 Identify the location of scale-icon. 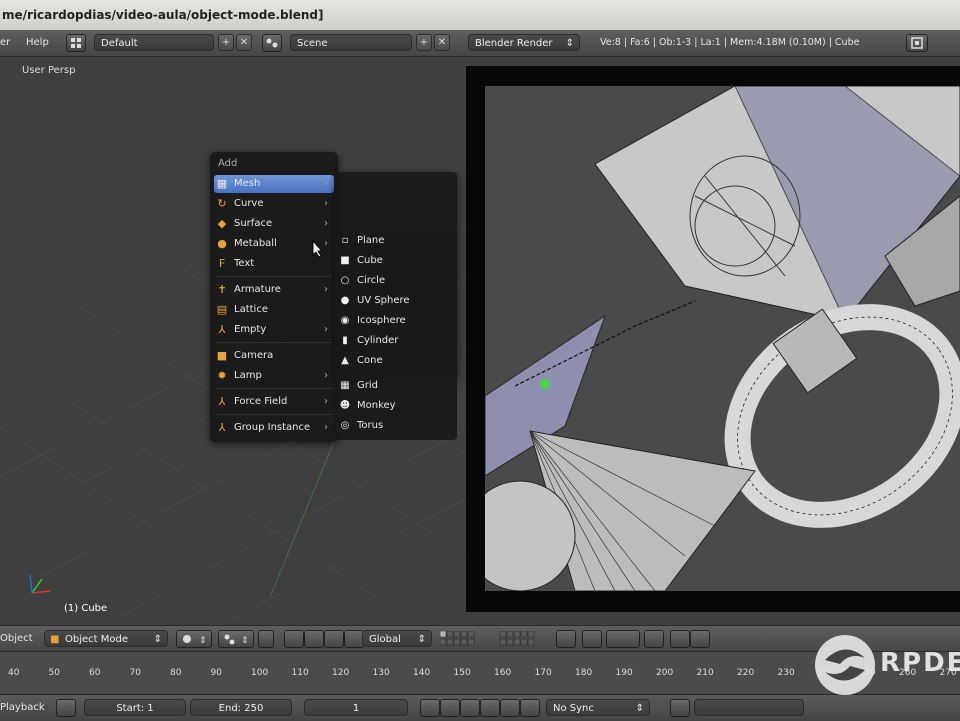
(354, 639).